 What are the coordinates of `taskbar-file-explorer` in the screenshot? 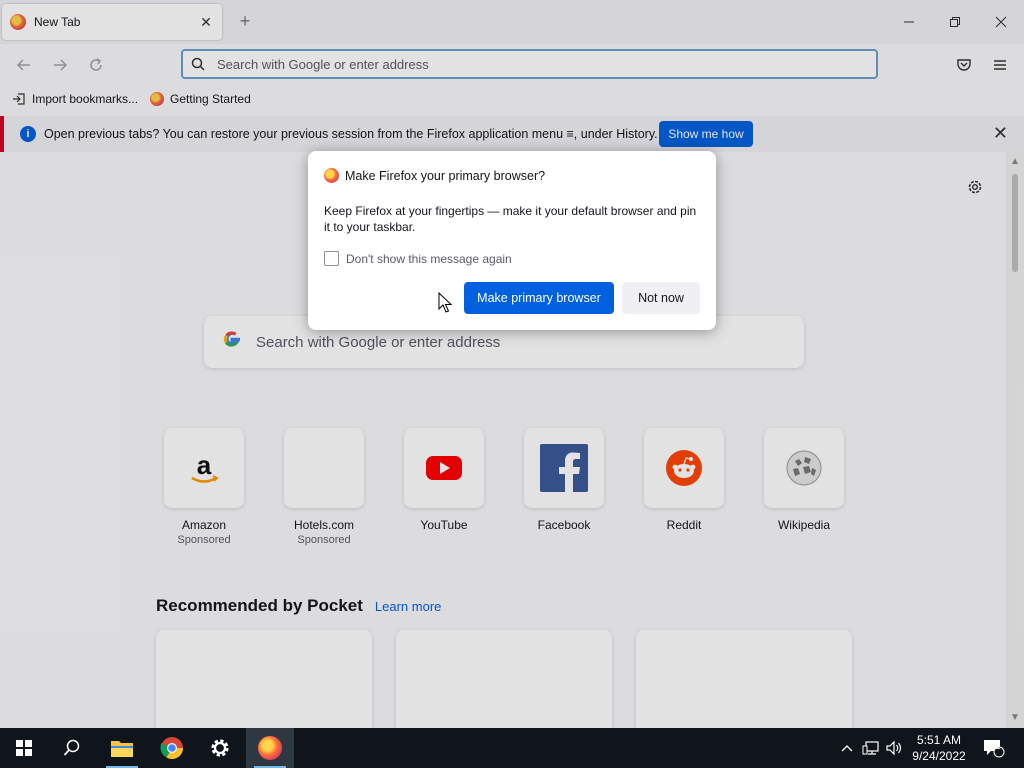 It's located at (122, 748).